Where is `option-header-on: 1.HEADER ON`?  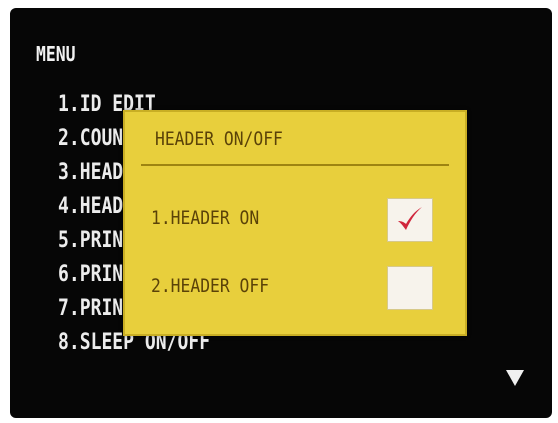
option-header-on: 1.HEADER ON is located at coordinates (295, 220).